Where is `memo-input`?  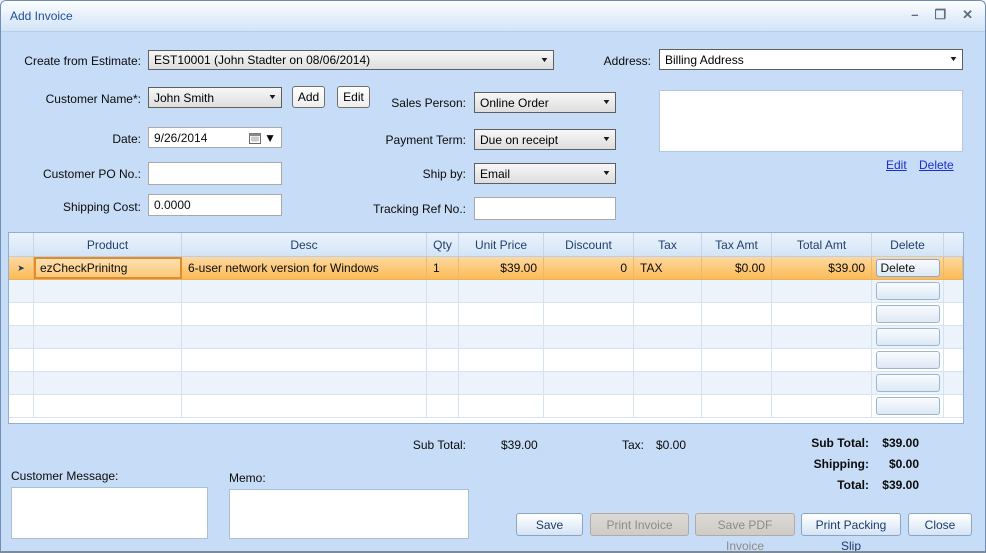
memo-input is located at coordinates (349, 514).